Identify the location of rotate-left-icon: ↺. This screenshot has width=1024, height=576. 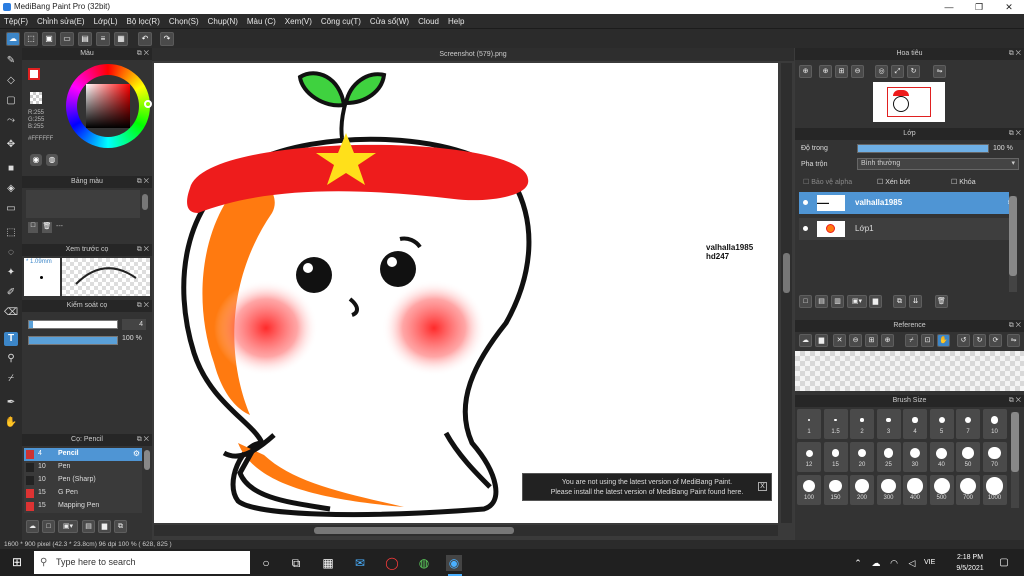
(963, 340).